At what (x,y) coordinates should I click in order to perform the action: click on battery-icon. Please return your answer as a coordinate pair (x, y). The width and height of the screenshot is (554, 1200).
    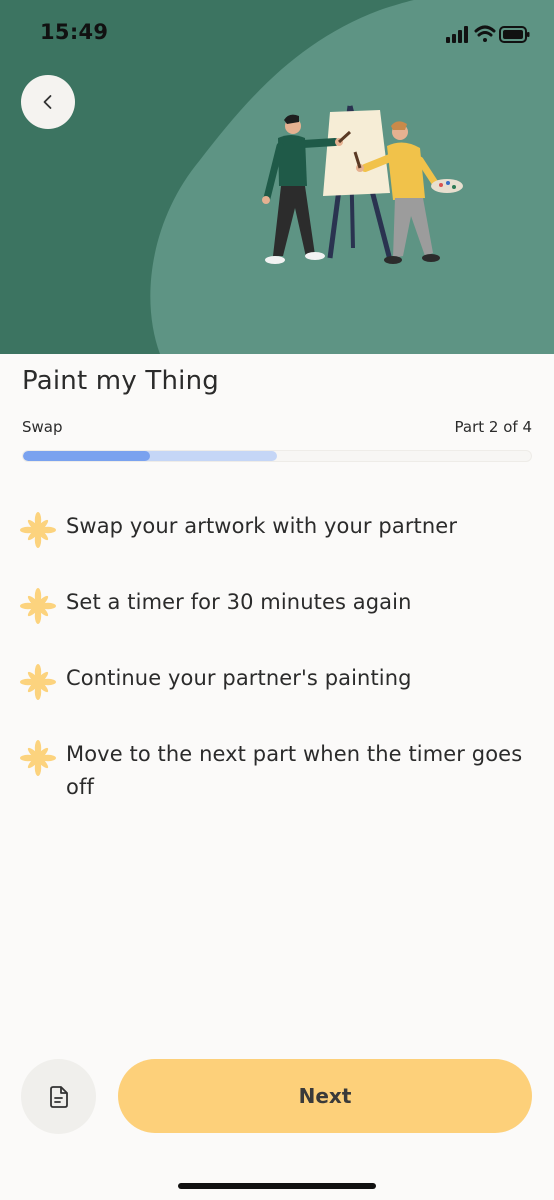
    Looking at the image, I should click on (514, 34).